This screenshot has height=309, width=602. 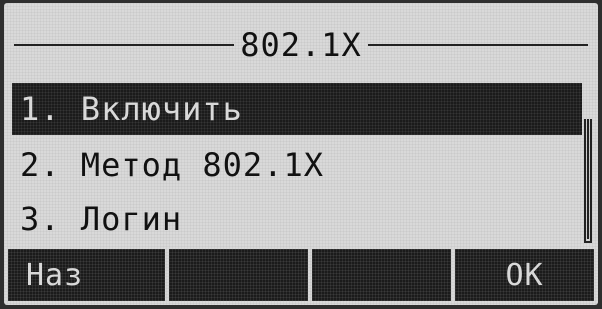 I want to click on scrollbar, so click(x=588, y=181).